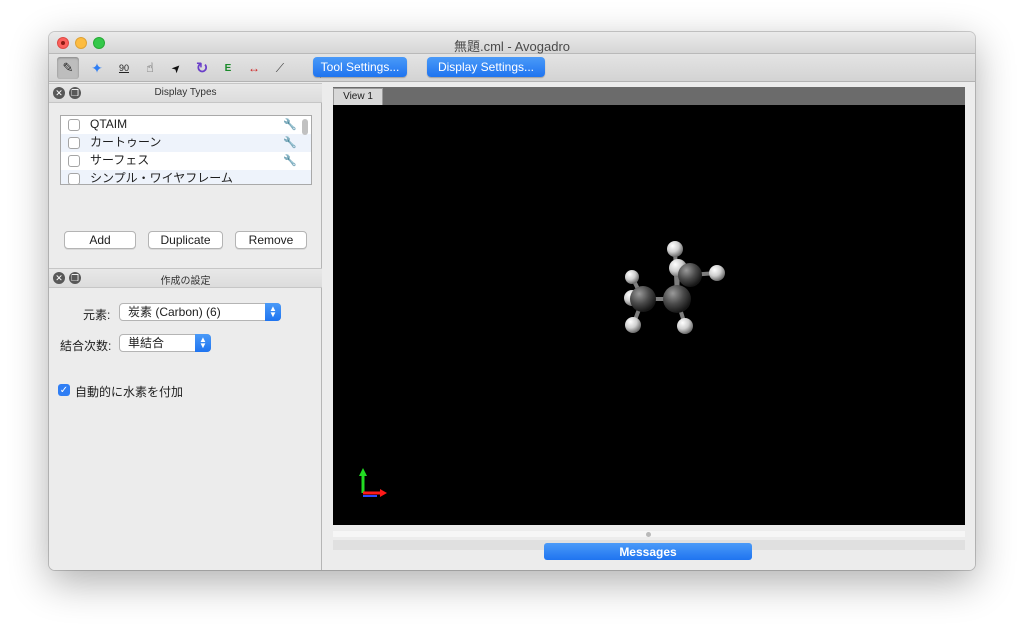  What do you see at coordinates (648, 534) in the screenshot?
I see `splitter-handle-icon` at bounding box center [648, 534].